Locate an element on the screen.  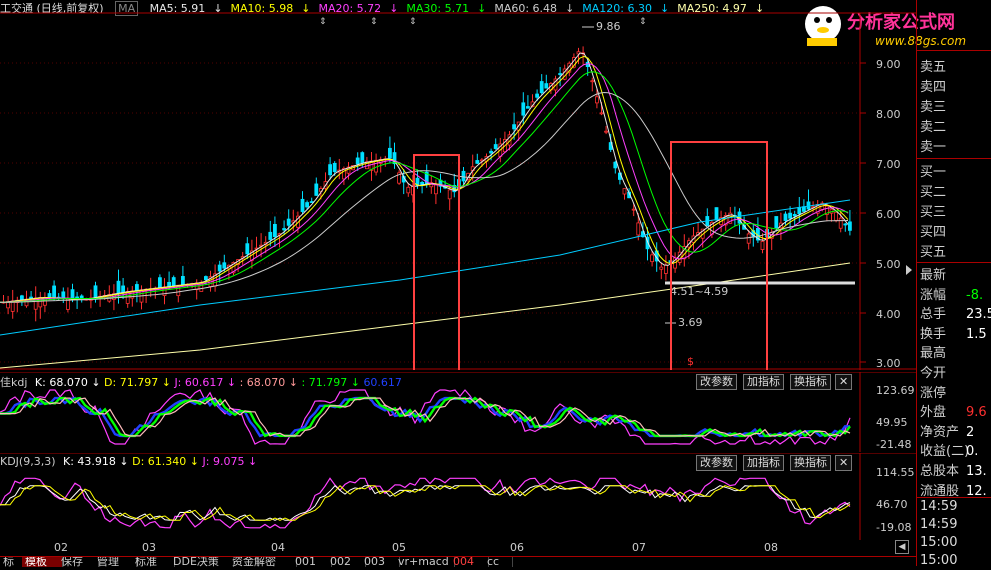
kdj2-add-indicator-button: 加指标 is located at coordinates (763, 463).